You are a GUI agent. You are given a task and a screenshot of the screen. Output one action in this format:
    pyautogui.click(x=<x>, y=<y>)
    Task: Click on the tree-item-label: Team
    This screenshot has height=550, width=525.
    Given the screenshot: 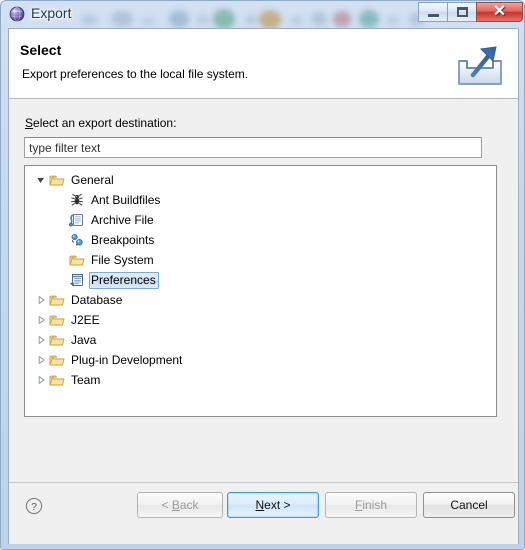 What is the action you would take?
    pyautogui.click(x=86, y=379)
    